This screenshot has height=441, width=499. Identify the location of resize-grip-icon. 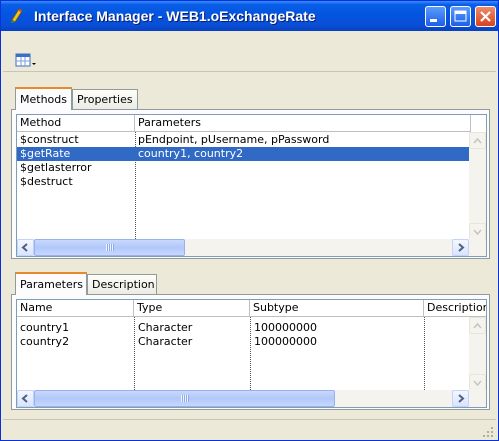
(488, 432).